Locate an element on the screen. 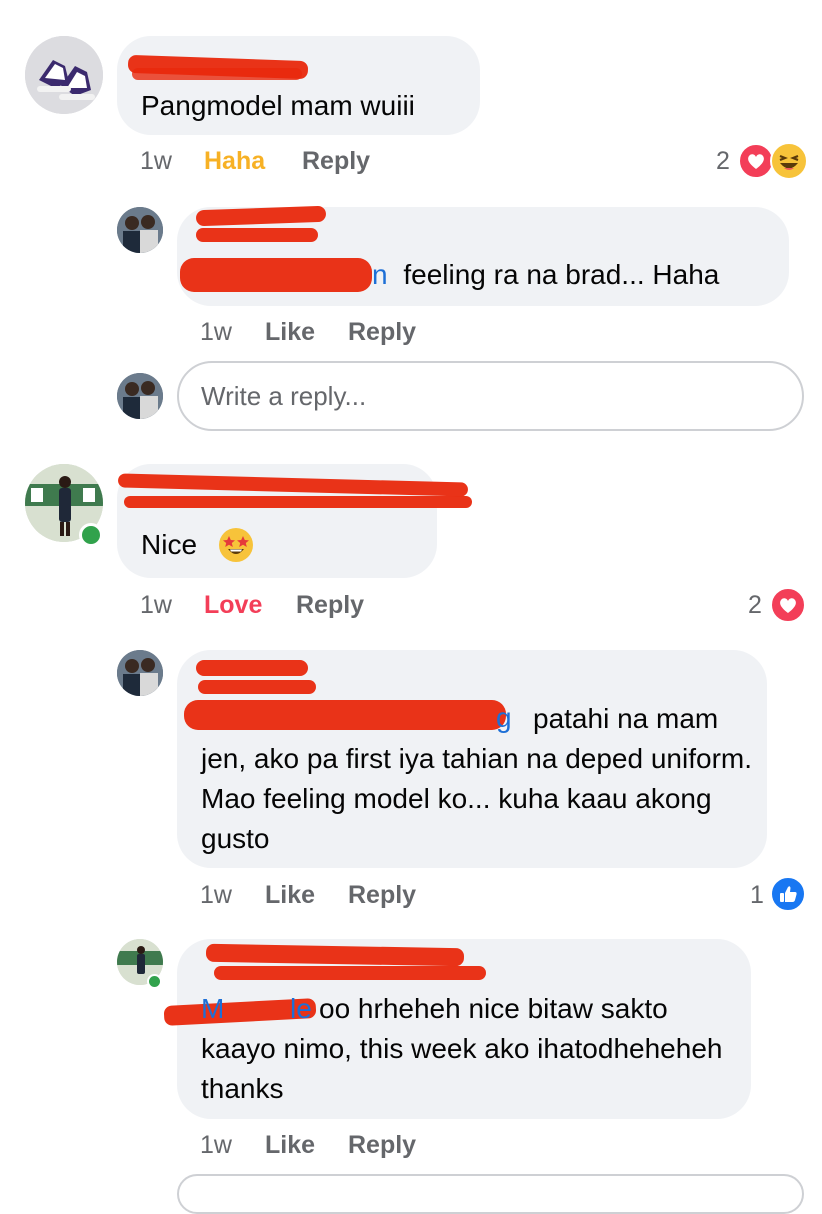 The image size is (822, 1214). laughing-face-icon is located at coordinates (789, 161).